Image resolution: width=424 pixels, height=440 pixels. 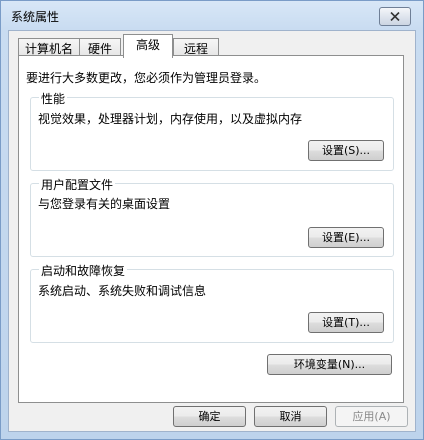 I want to click on ok-button: 确定, so click(x=209, y=416).